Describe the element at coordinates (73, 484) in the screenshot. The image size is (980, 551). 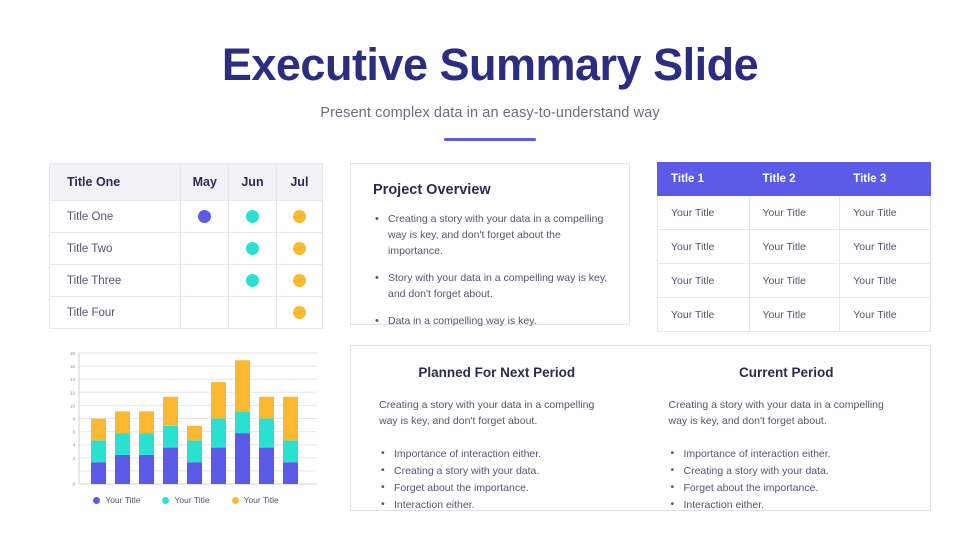
I see `svg-text: 0` at that location.